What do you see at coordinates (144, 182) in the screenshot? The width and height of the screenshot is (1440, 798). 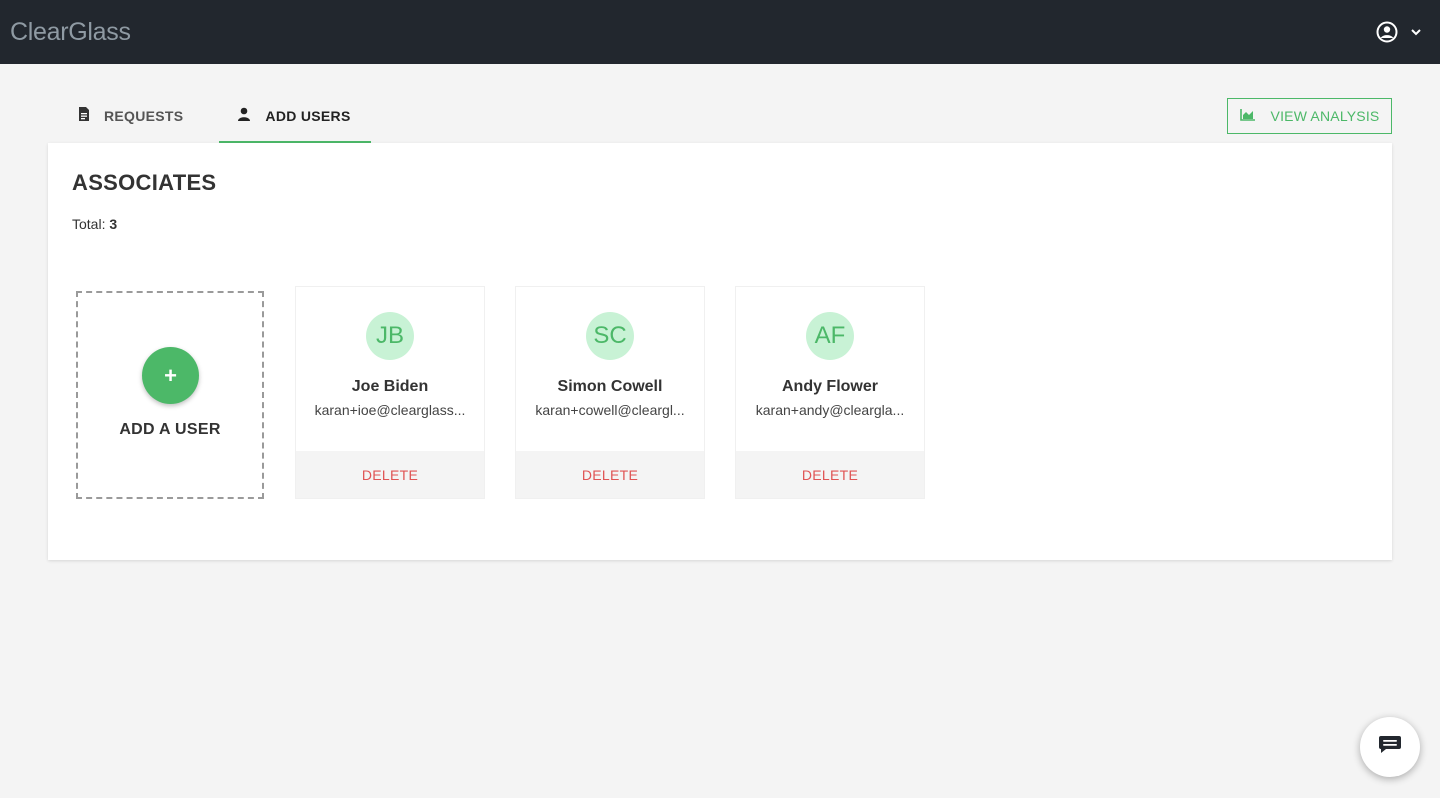 I see `page-title: ASSOCIATES` at bounding box center [144, 182].